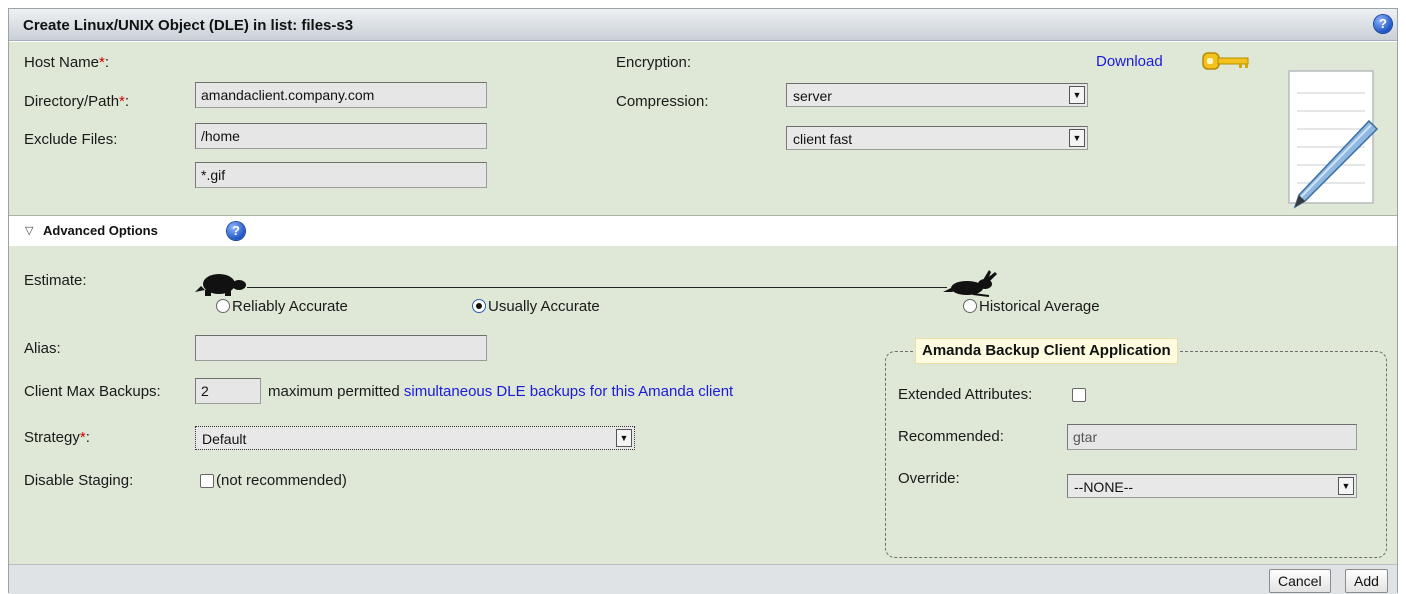  What do you see at coordinates (937, 95) in the screenshot?
I see `encryption-select: server ▼` at bounding box center [937, 95].